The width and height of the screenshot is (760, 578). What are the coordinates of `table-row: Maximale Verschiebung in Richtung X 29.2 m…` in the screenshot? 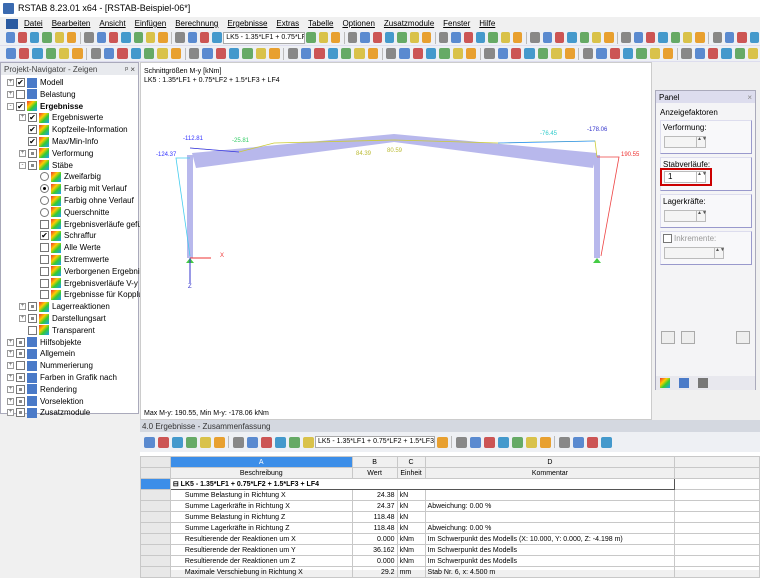 It's located at (450, 572).